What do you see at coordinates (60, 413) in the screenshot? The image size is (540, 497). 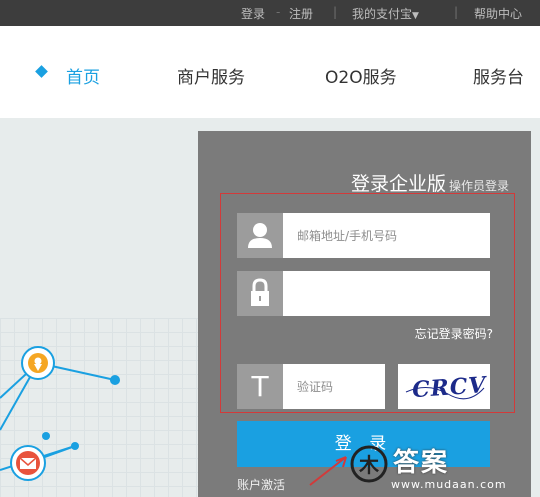 I see `network-graph` at bounding box center [60, 413].